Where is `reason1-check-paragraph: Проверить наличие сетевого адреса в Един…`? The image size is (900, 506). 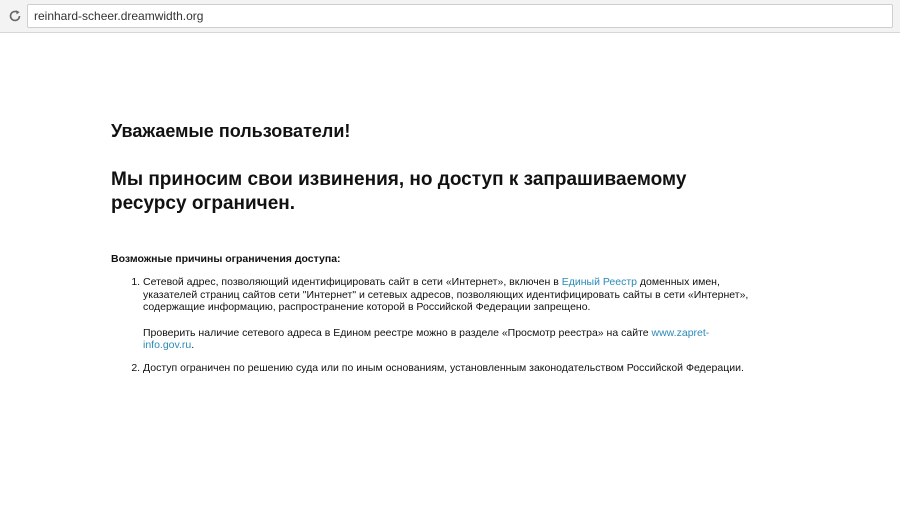 reason1-check-paragraph: Проверить наличие сетевого адреса в Един… is located at coordinates (447, 339).